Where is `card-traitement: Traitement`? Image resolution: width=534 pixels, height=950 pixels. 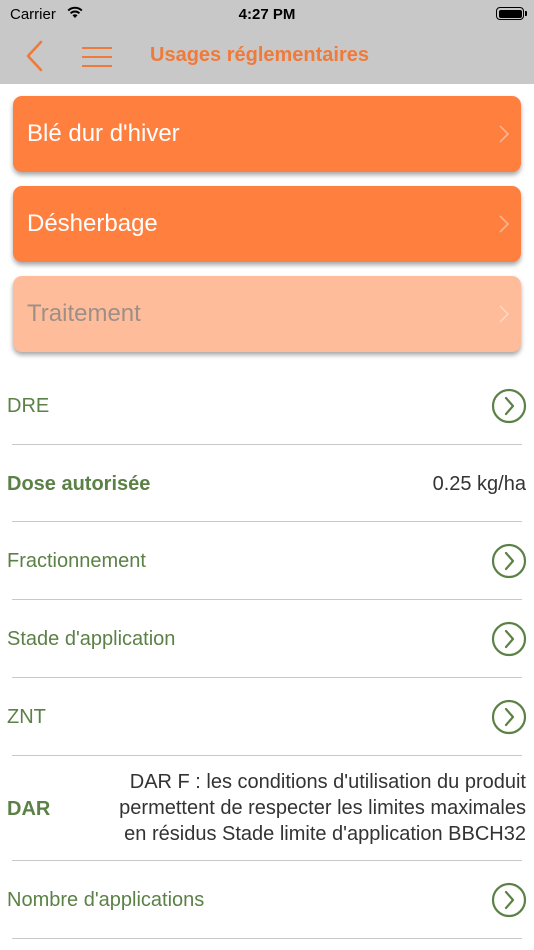 card-traitement: Traitement is located at coordinates (267, 314).